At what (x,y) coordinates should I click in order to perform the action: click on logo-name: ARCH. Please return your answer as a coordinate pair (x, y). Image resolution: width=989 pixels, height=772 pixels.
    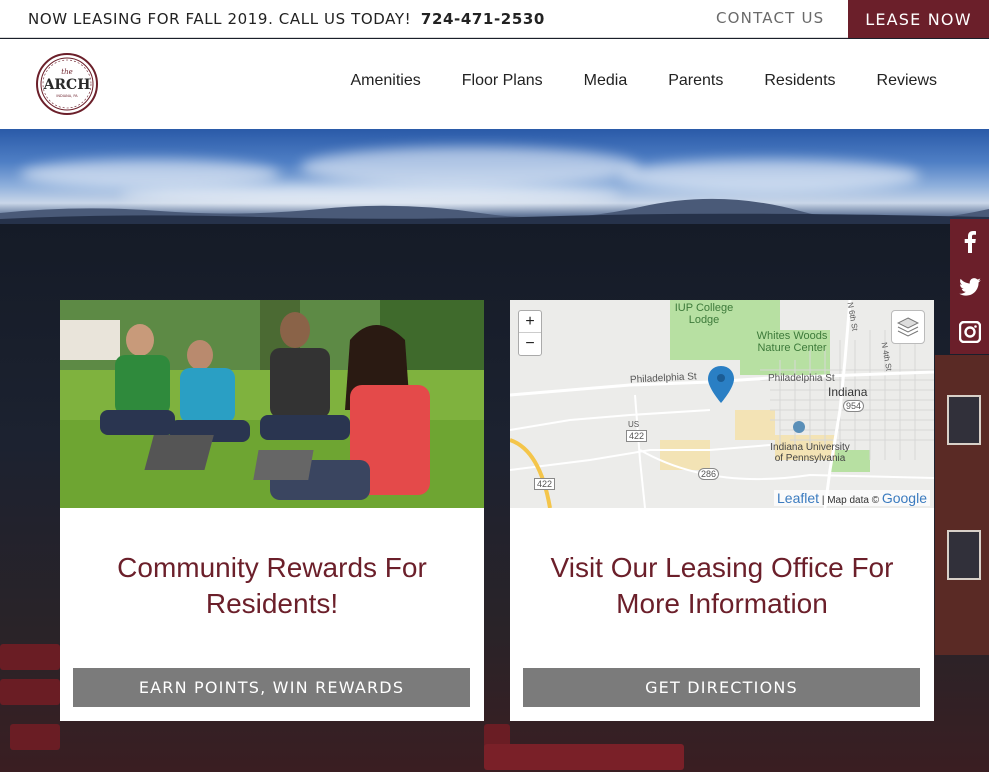
    Looking at the image, I should click on (67, 85).